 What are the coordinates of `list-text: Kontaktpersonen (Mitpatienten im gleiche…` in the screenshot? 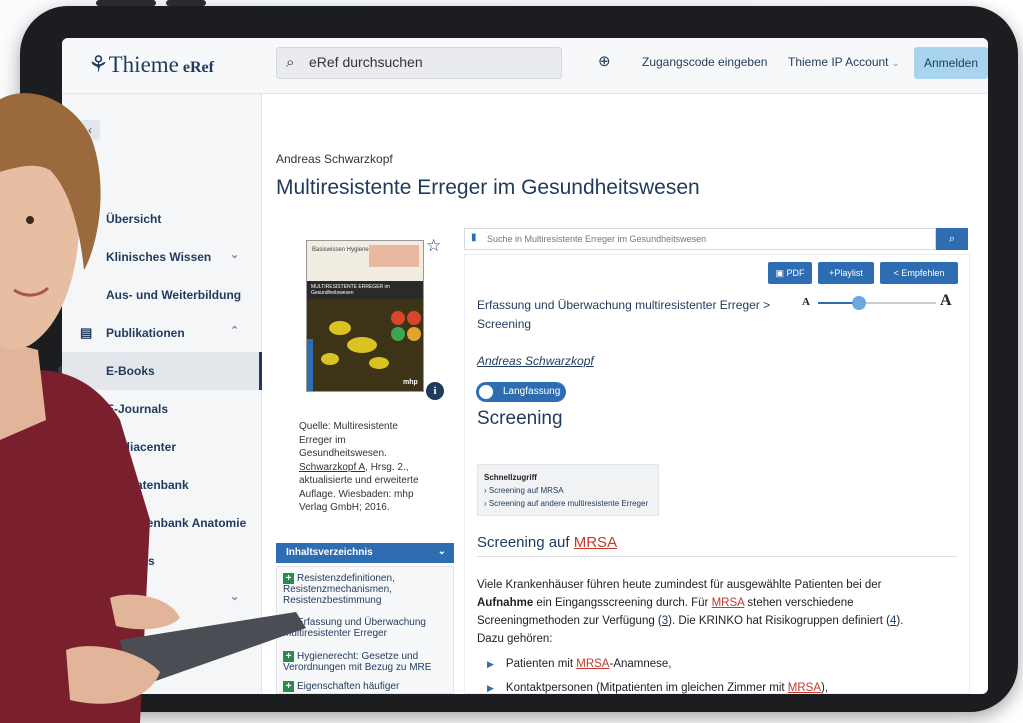 It's located at (646, 688).